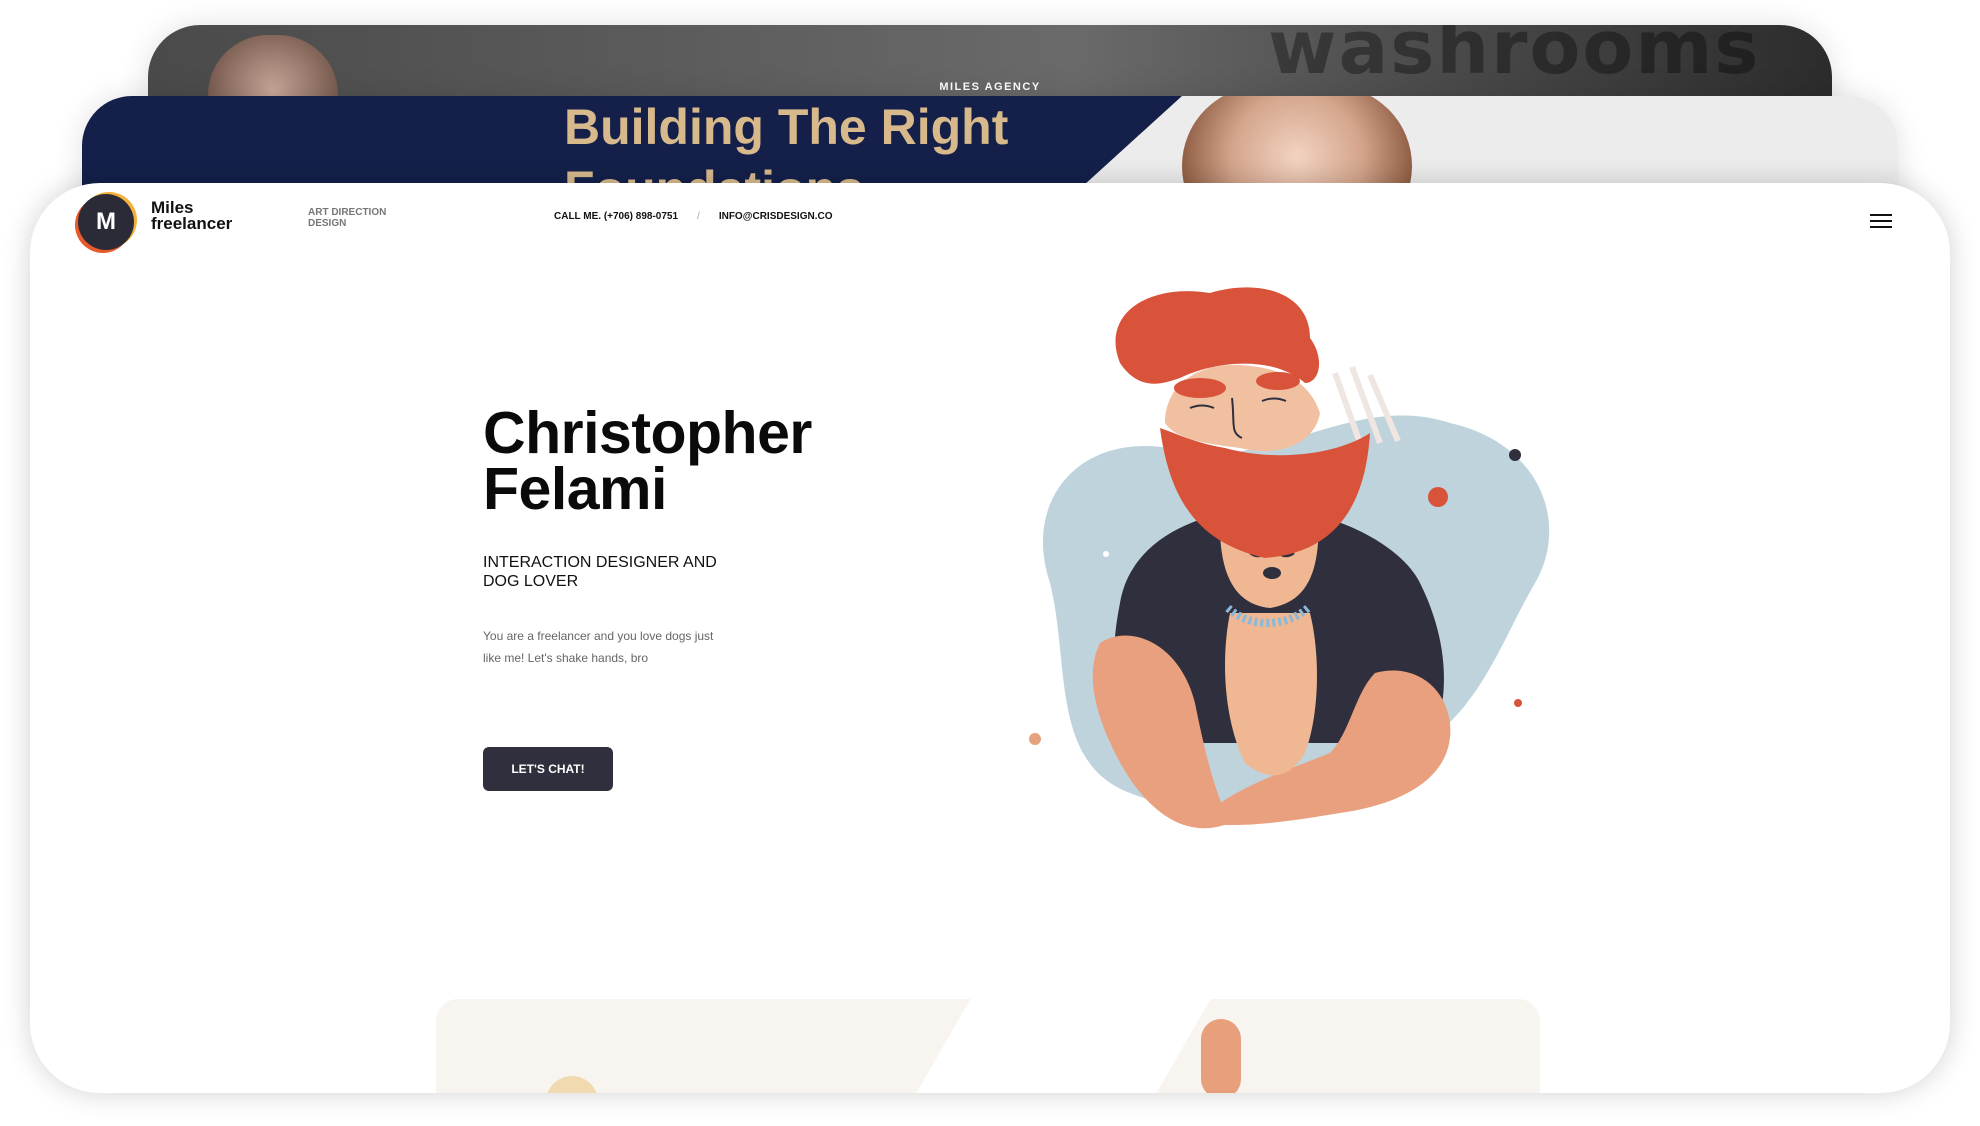  I want to click on hero-name: Christopher Felami, so click(647, 461).